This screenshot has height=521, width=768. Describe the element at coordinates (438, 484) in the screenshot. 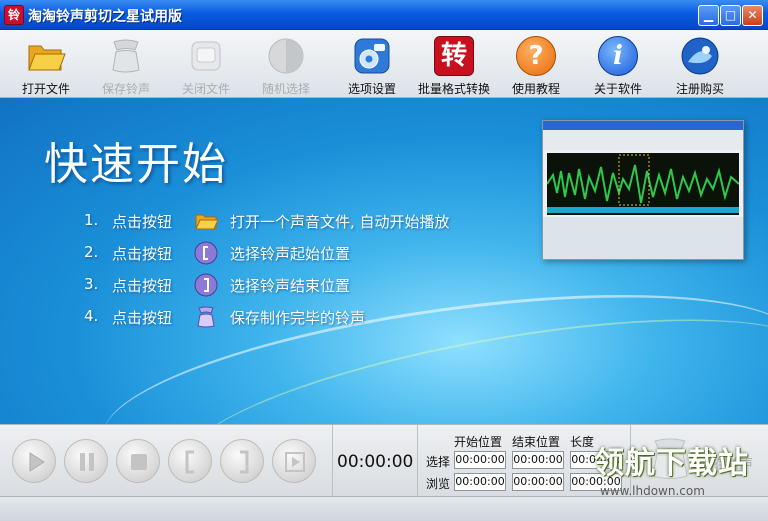

I see `browse-row-label: 浏览` at that location.